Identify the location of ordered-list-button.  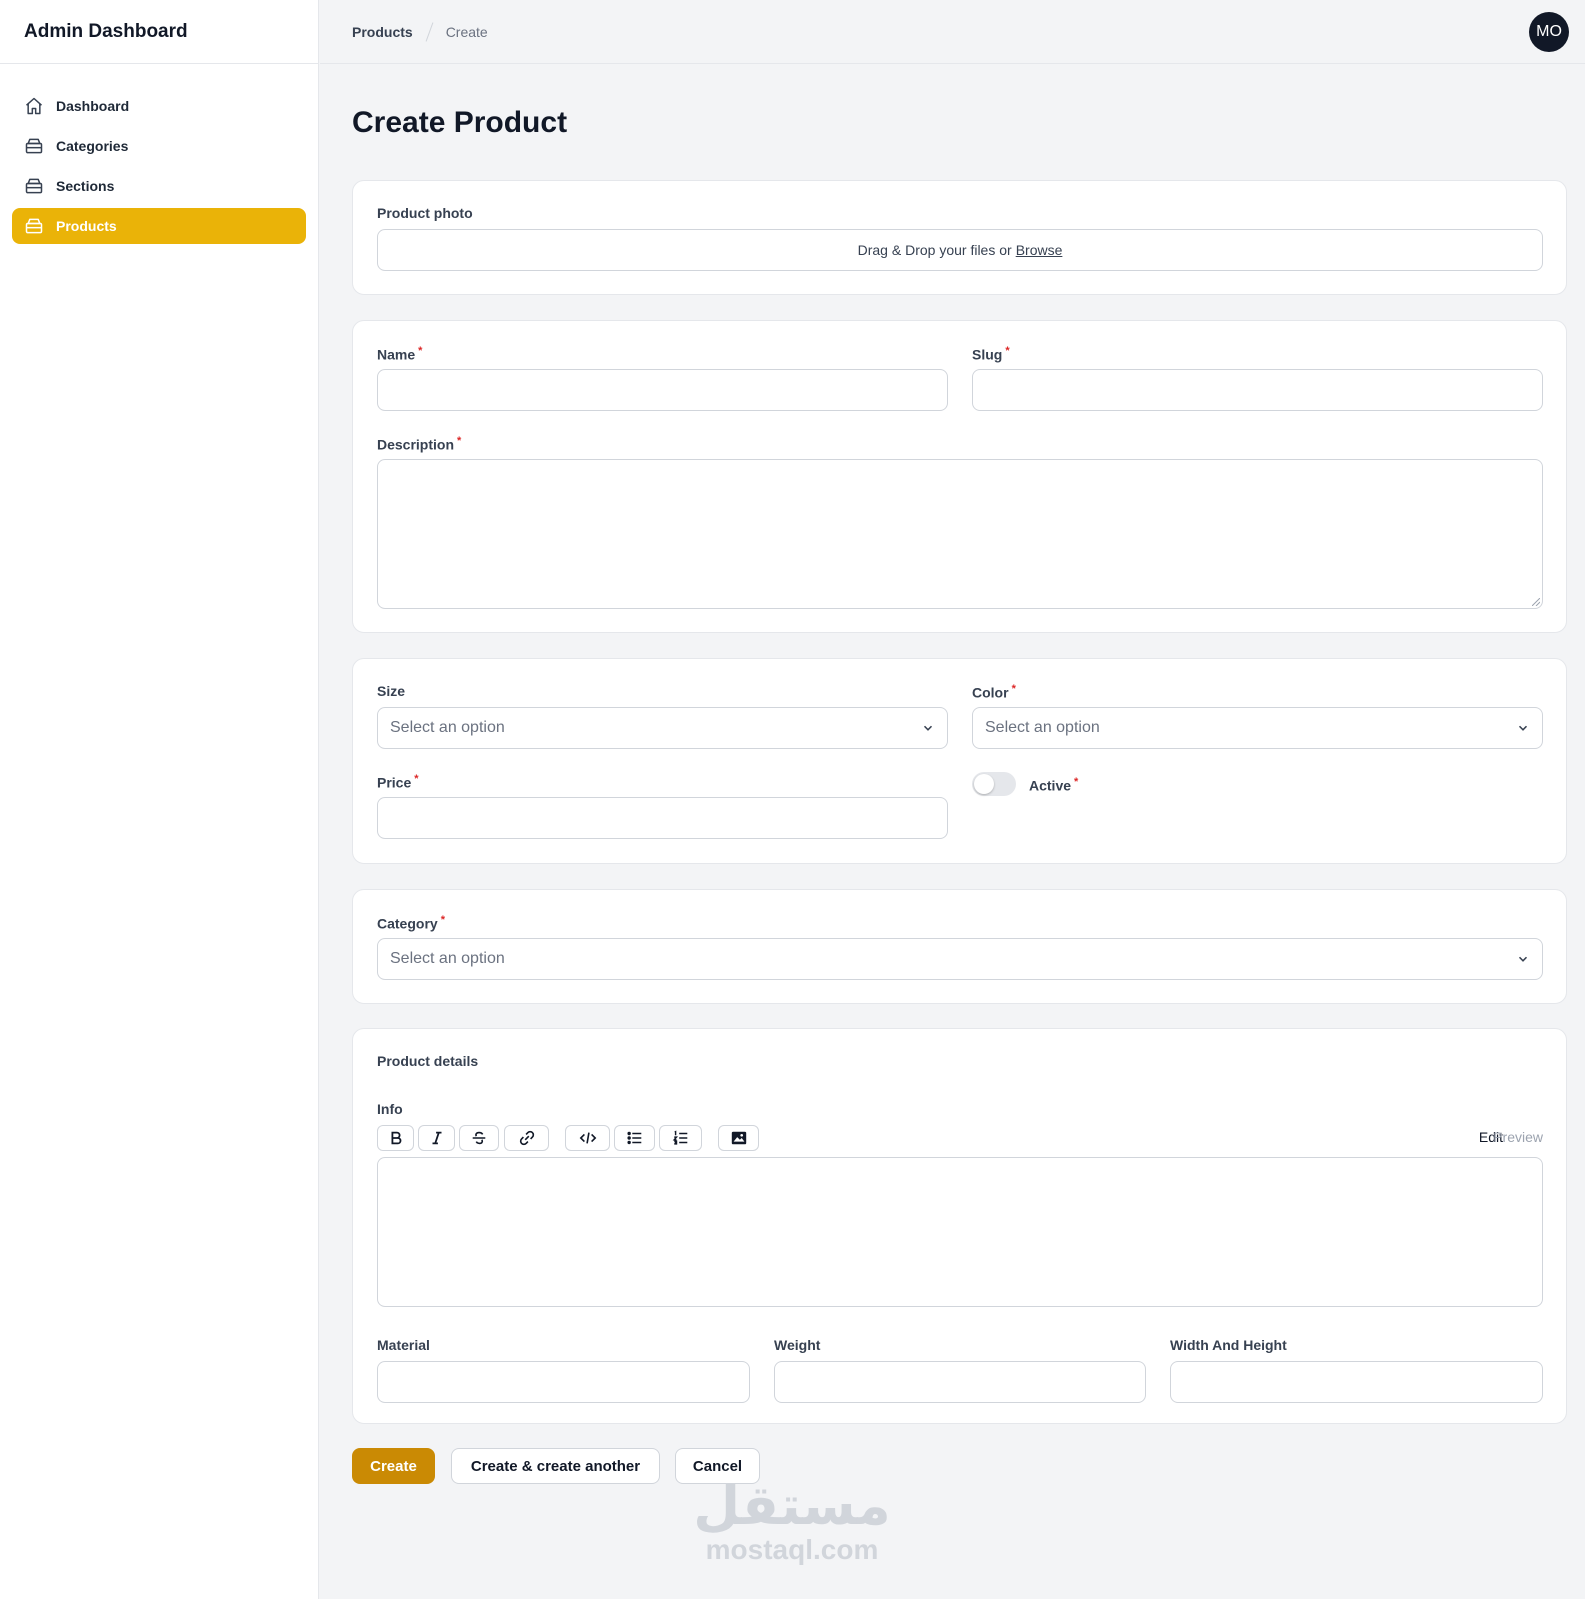
(680, 1138).